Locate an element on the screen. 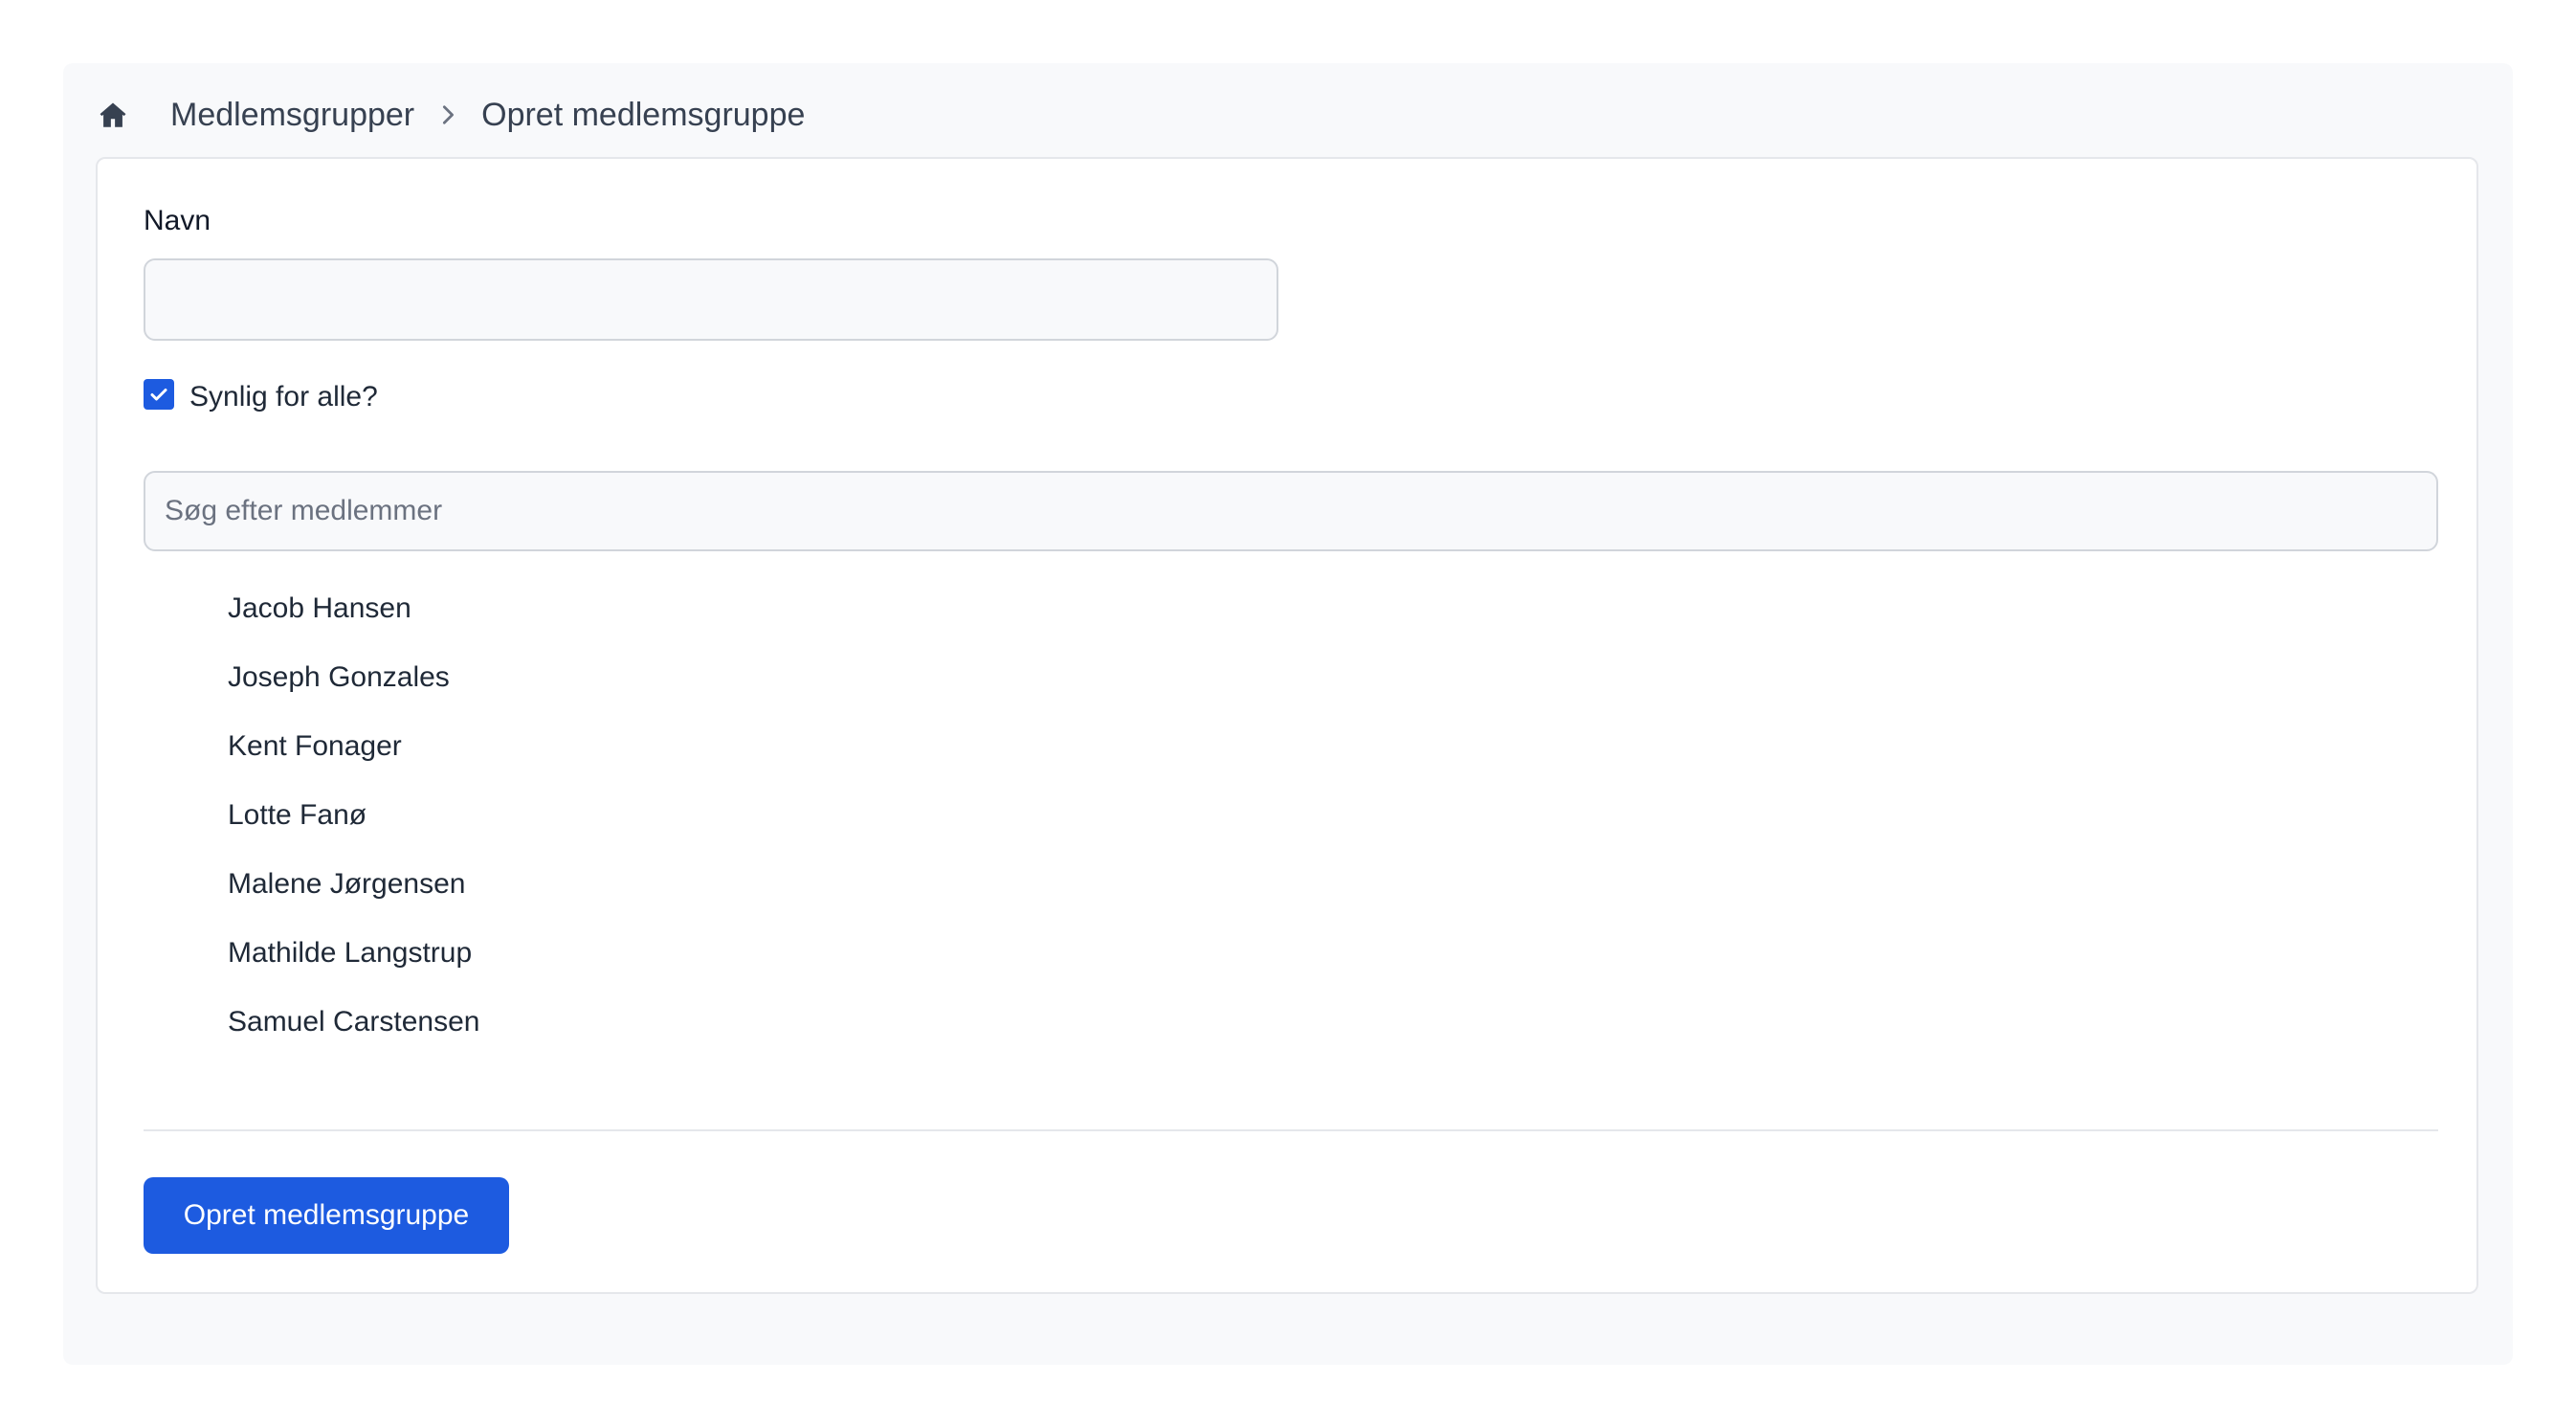  member-item-lotte-fano: Lotte Fanø is located at coordinates (353, 815).